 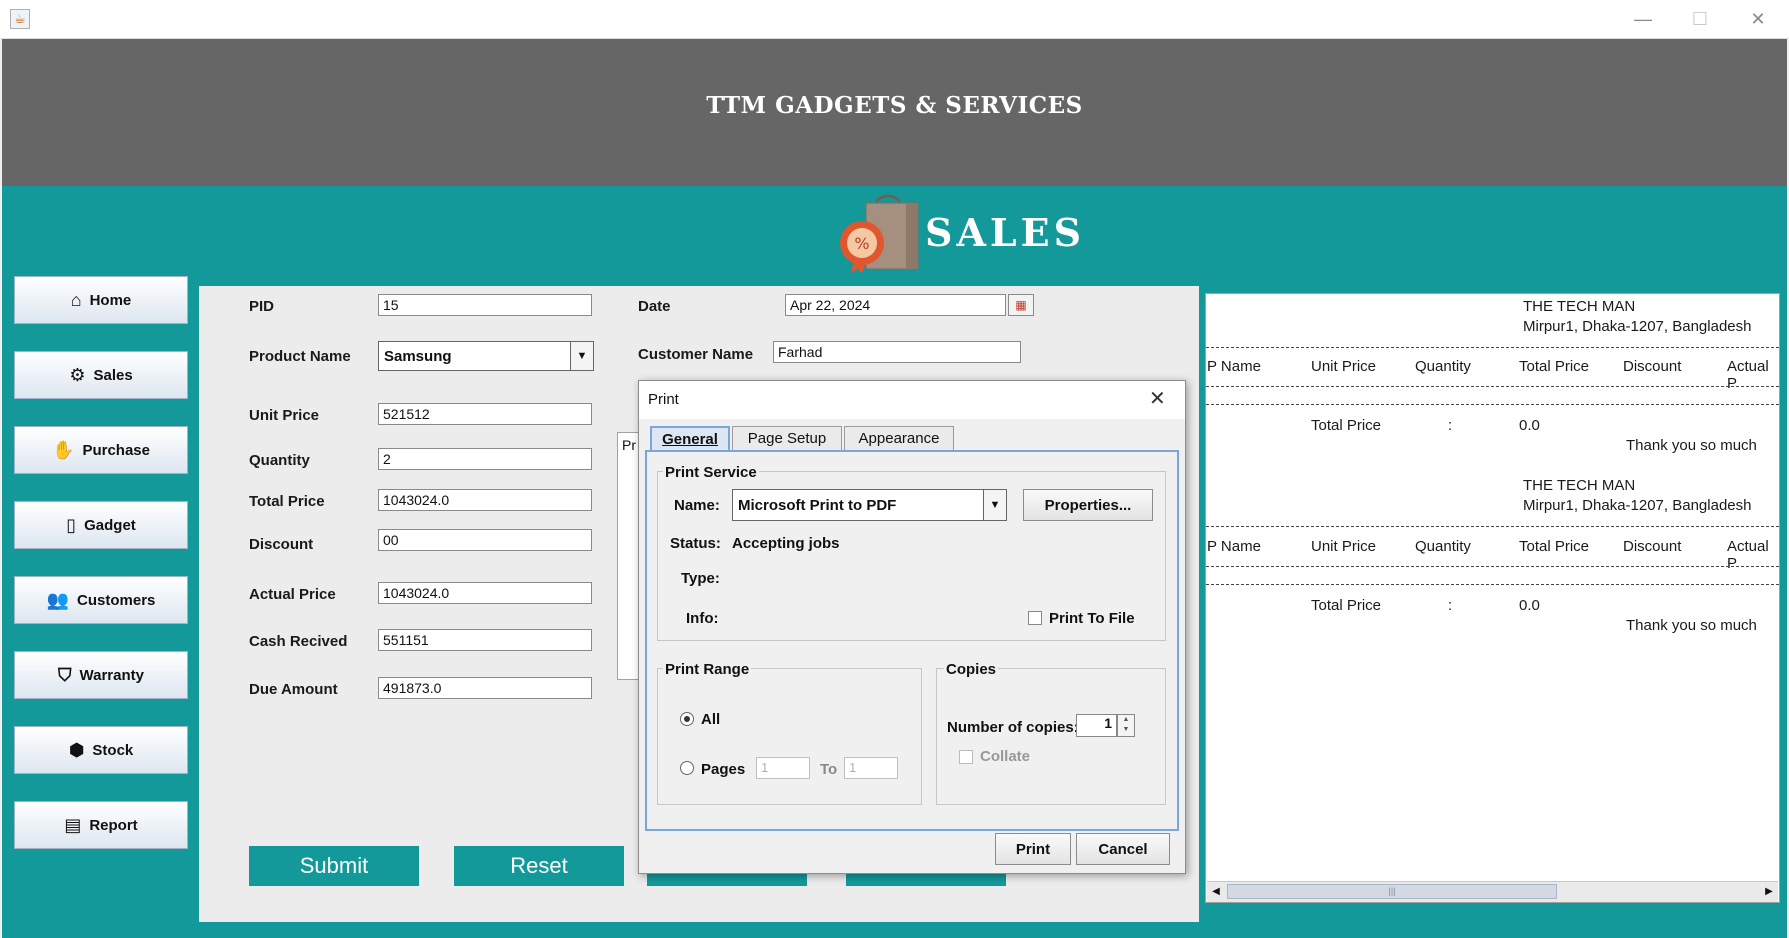 What do you see at coordinates (1529, 425) in the screenshot?
I see `receipt-total-value: 0.0` at bounding box center [1529, 425].